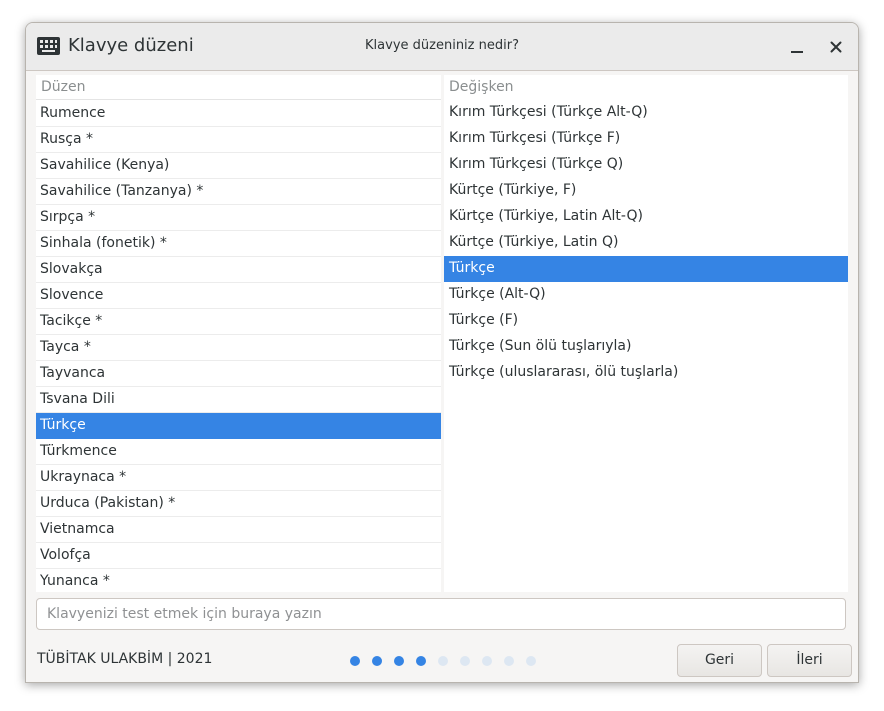 This screenshot has height=711, width=884. I want to click on layout-list-item: Türkçe, so click(238, 426).